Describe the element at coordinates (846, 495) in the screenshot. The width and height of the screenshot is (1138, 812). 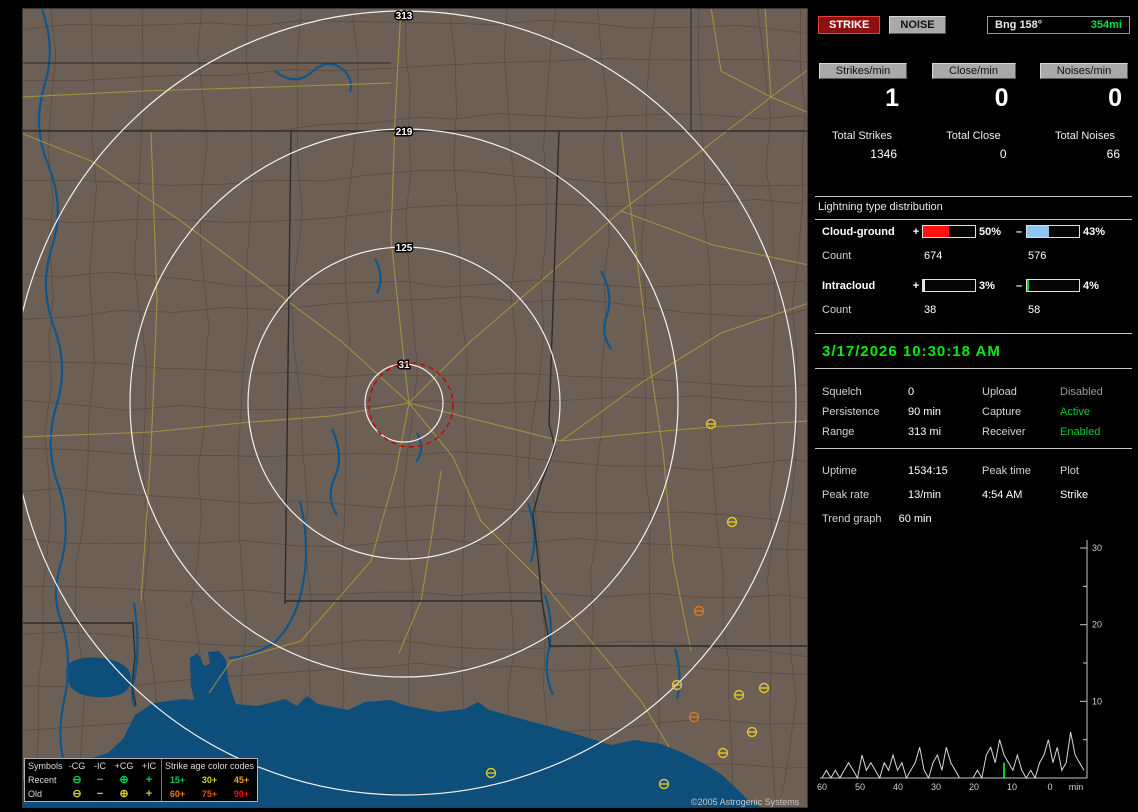
I see `peak-rate-label: Peak rate` at that location.